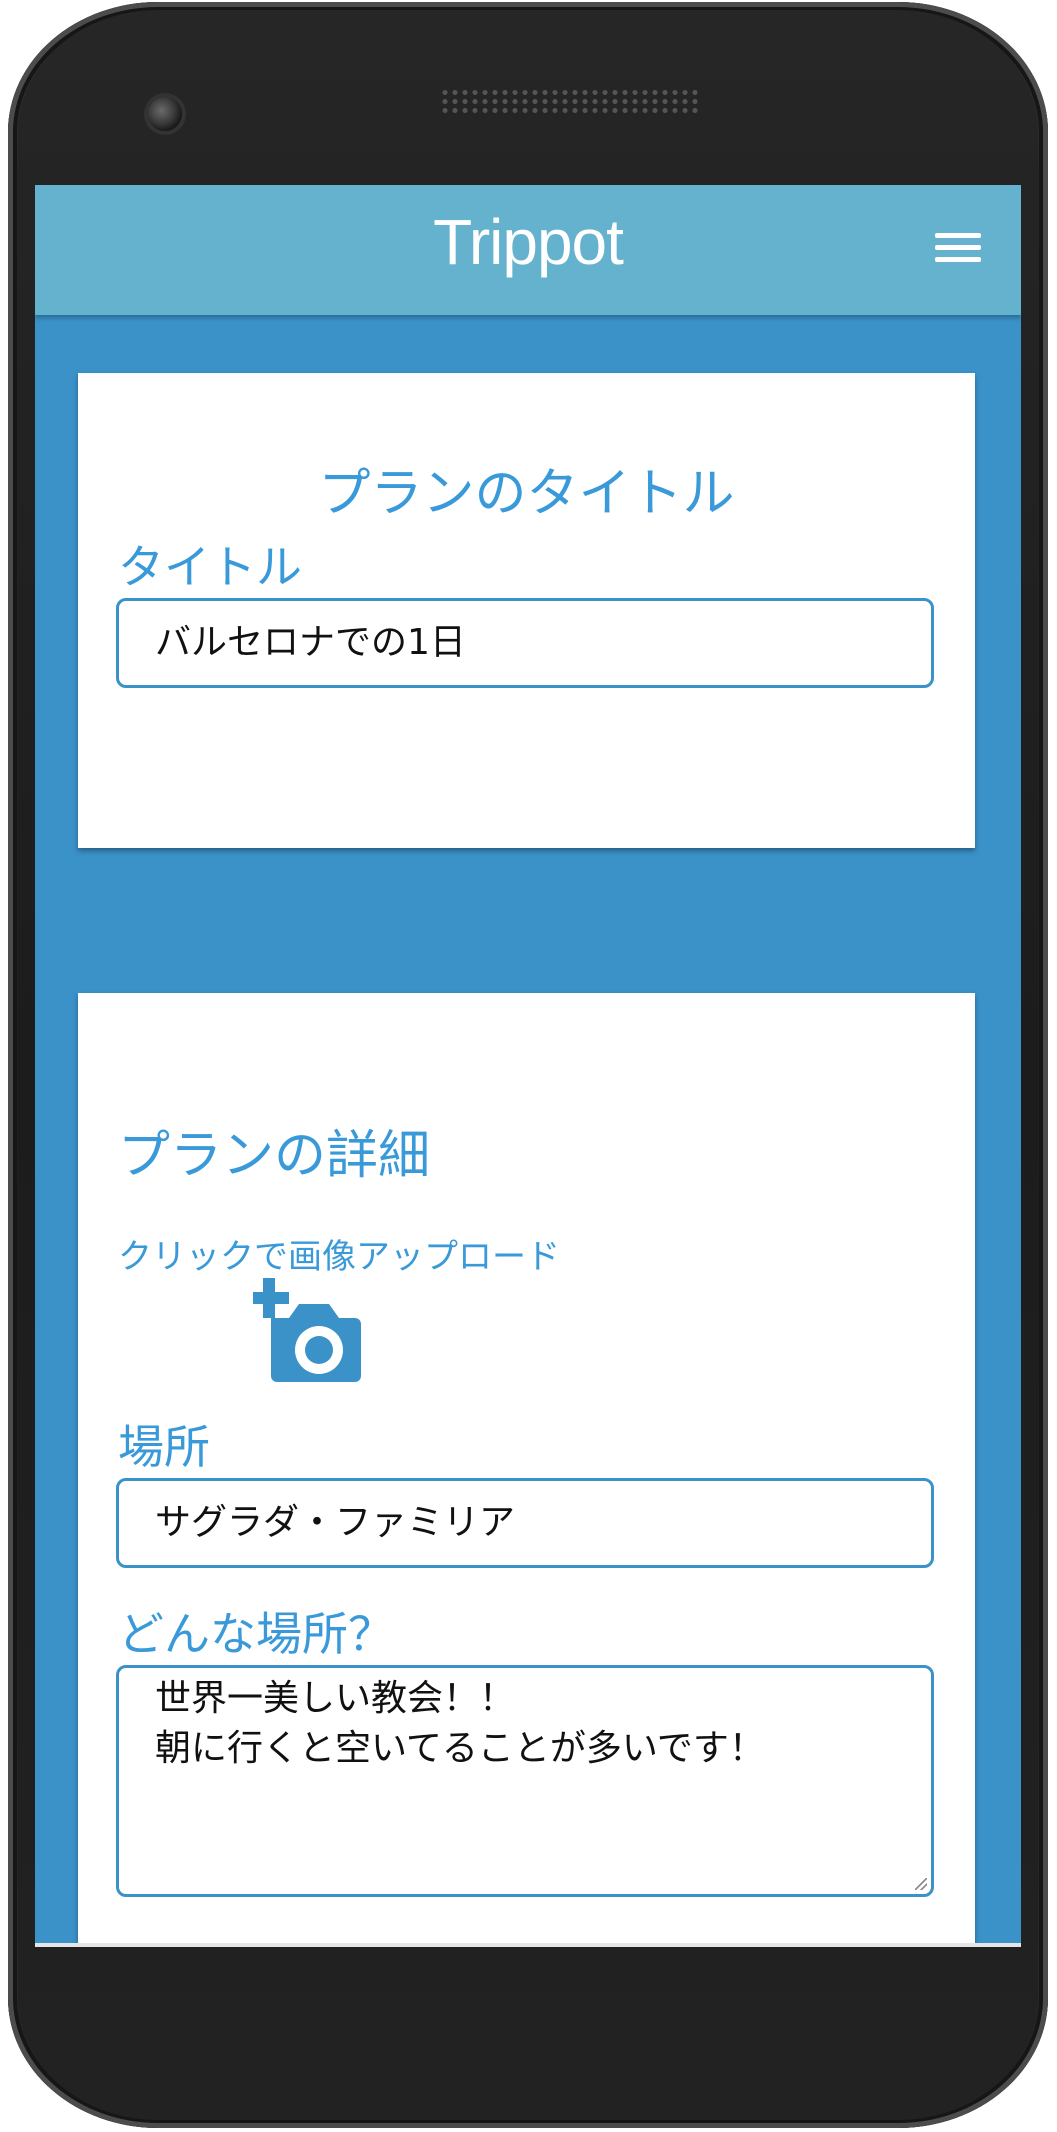  I want to click on screen-bottom-edge, so click(528, 1945).